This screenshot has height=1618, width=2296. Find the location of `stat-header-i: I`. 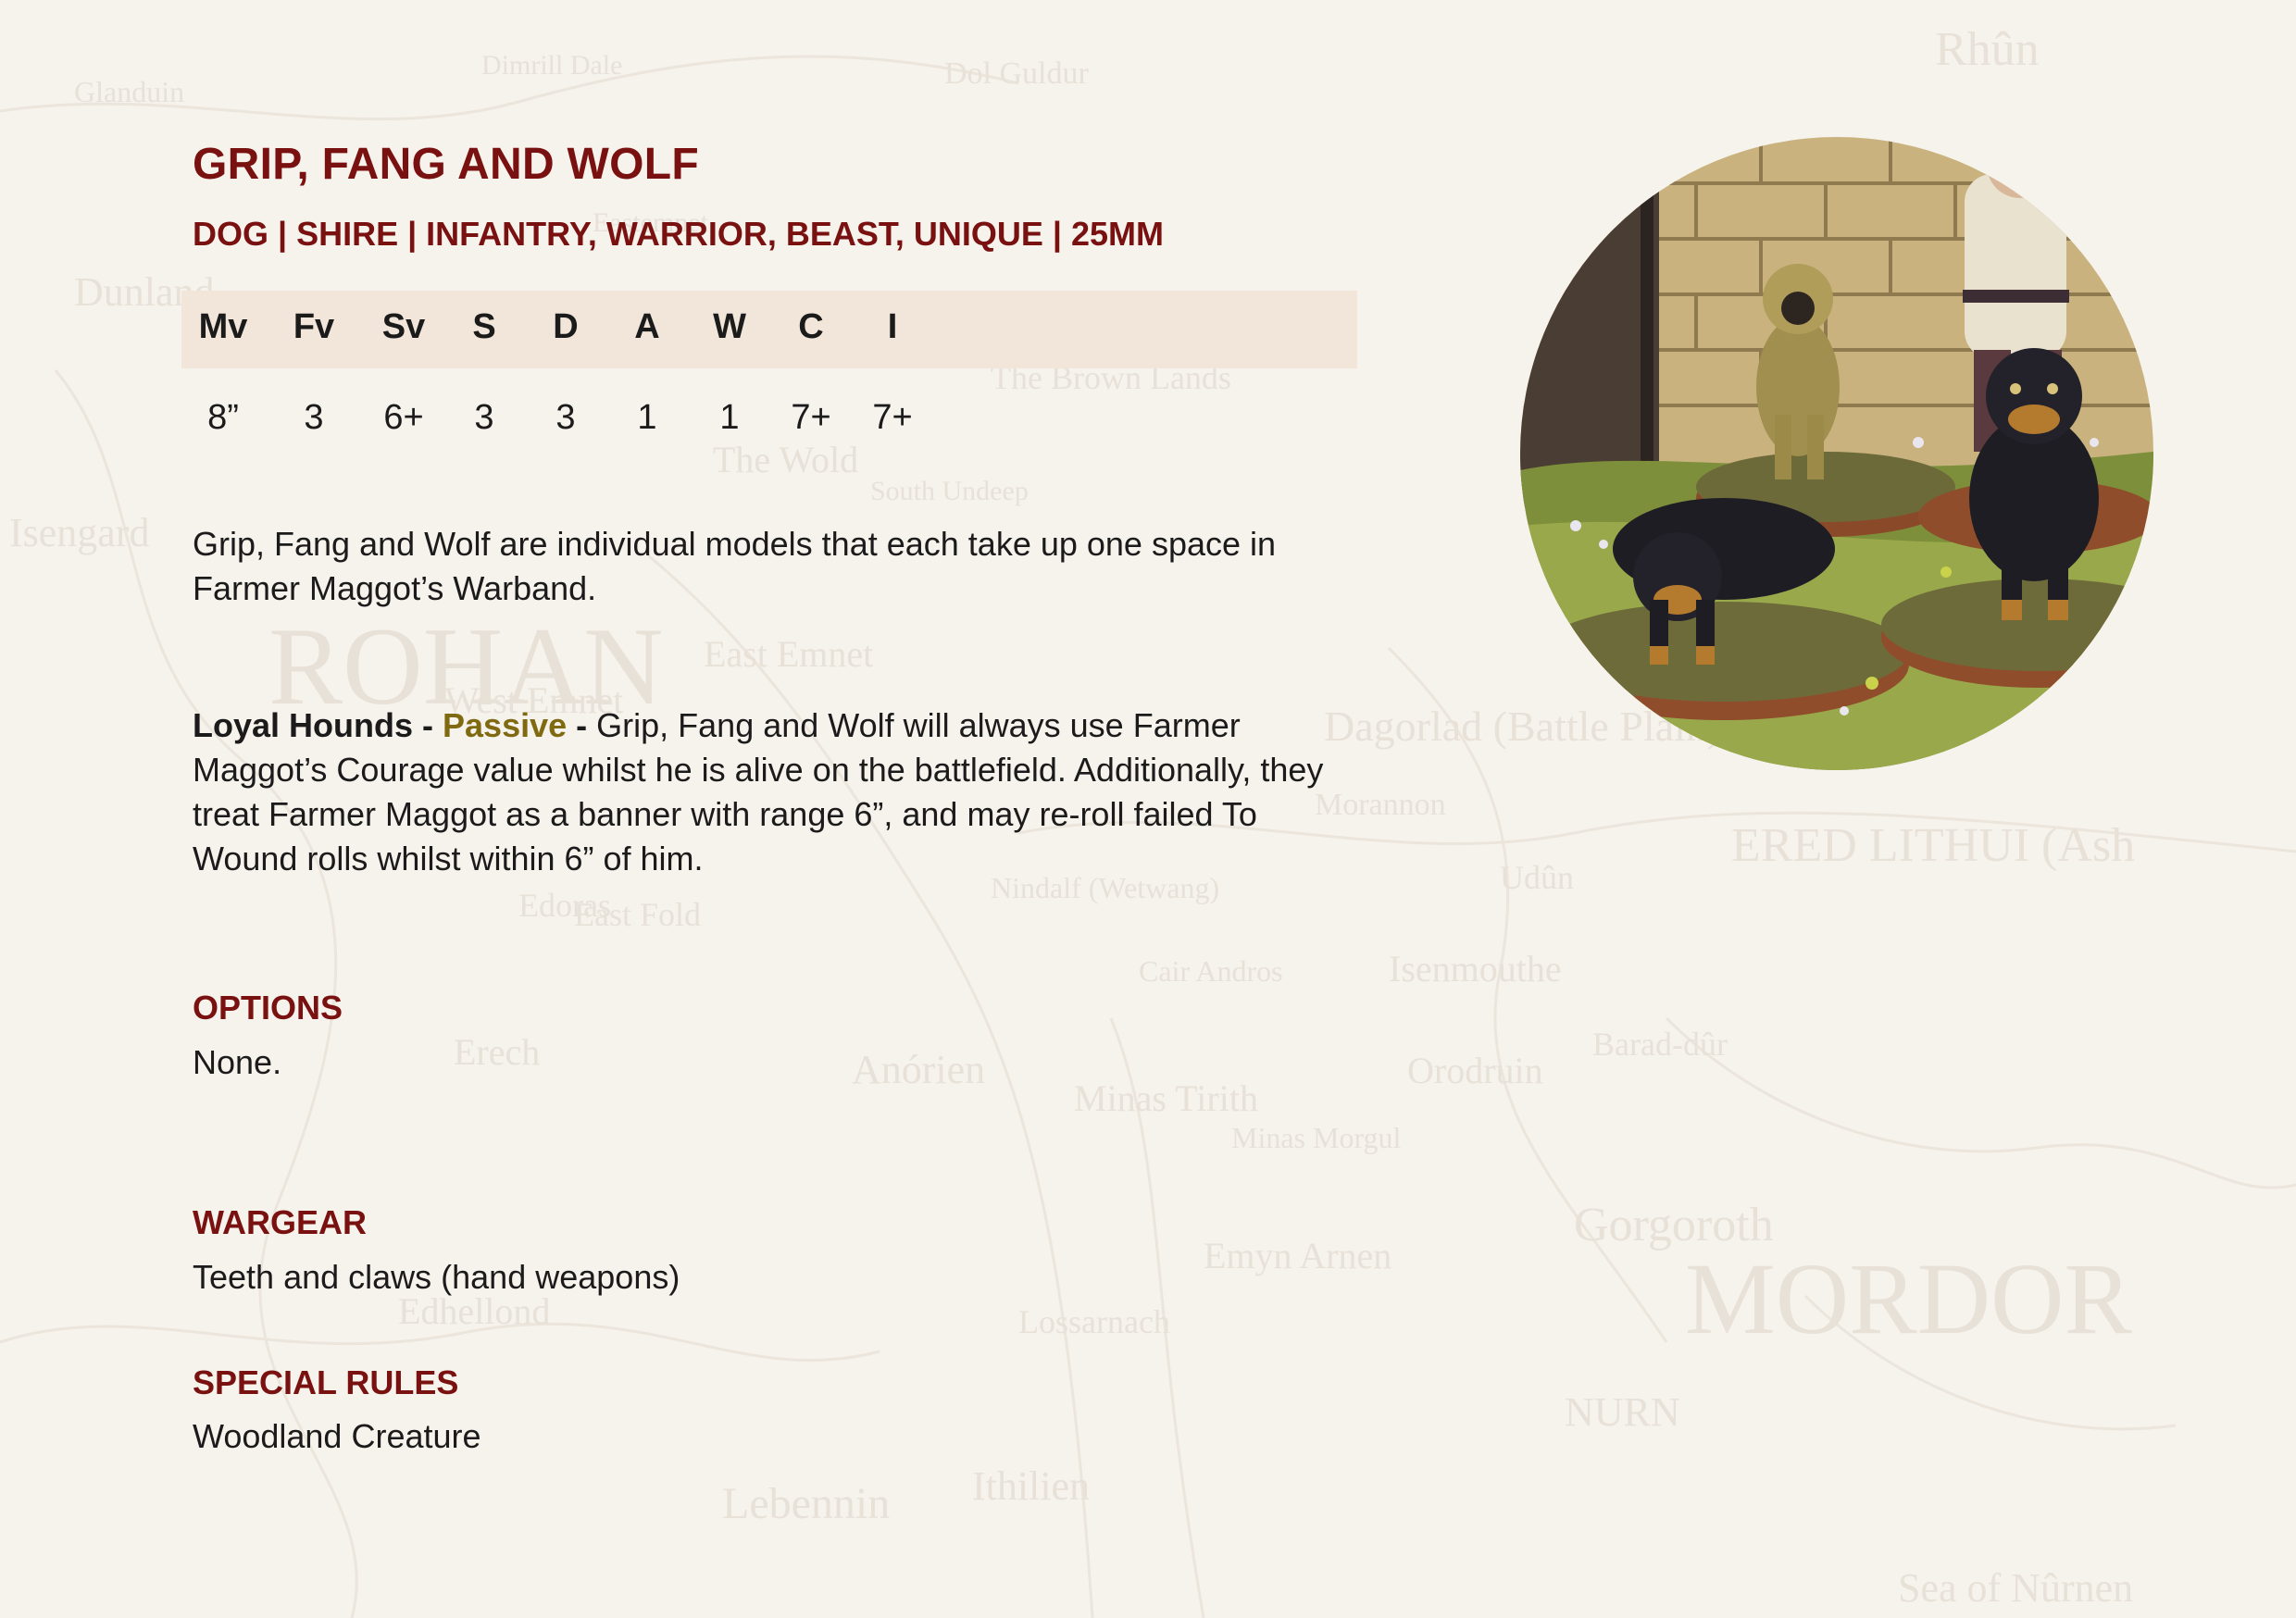

stat-header-i: I is located at coordinates (892, 326).